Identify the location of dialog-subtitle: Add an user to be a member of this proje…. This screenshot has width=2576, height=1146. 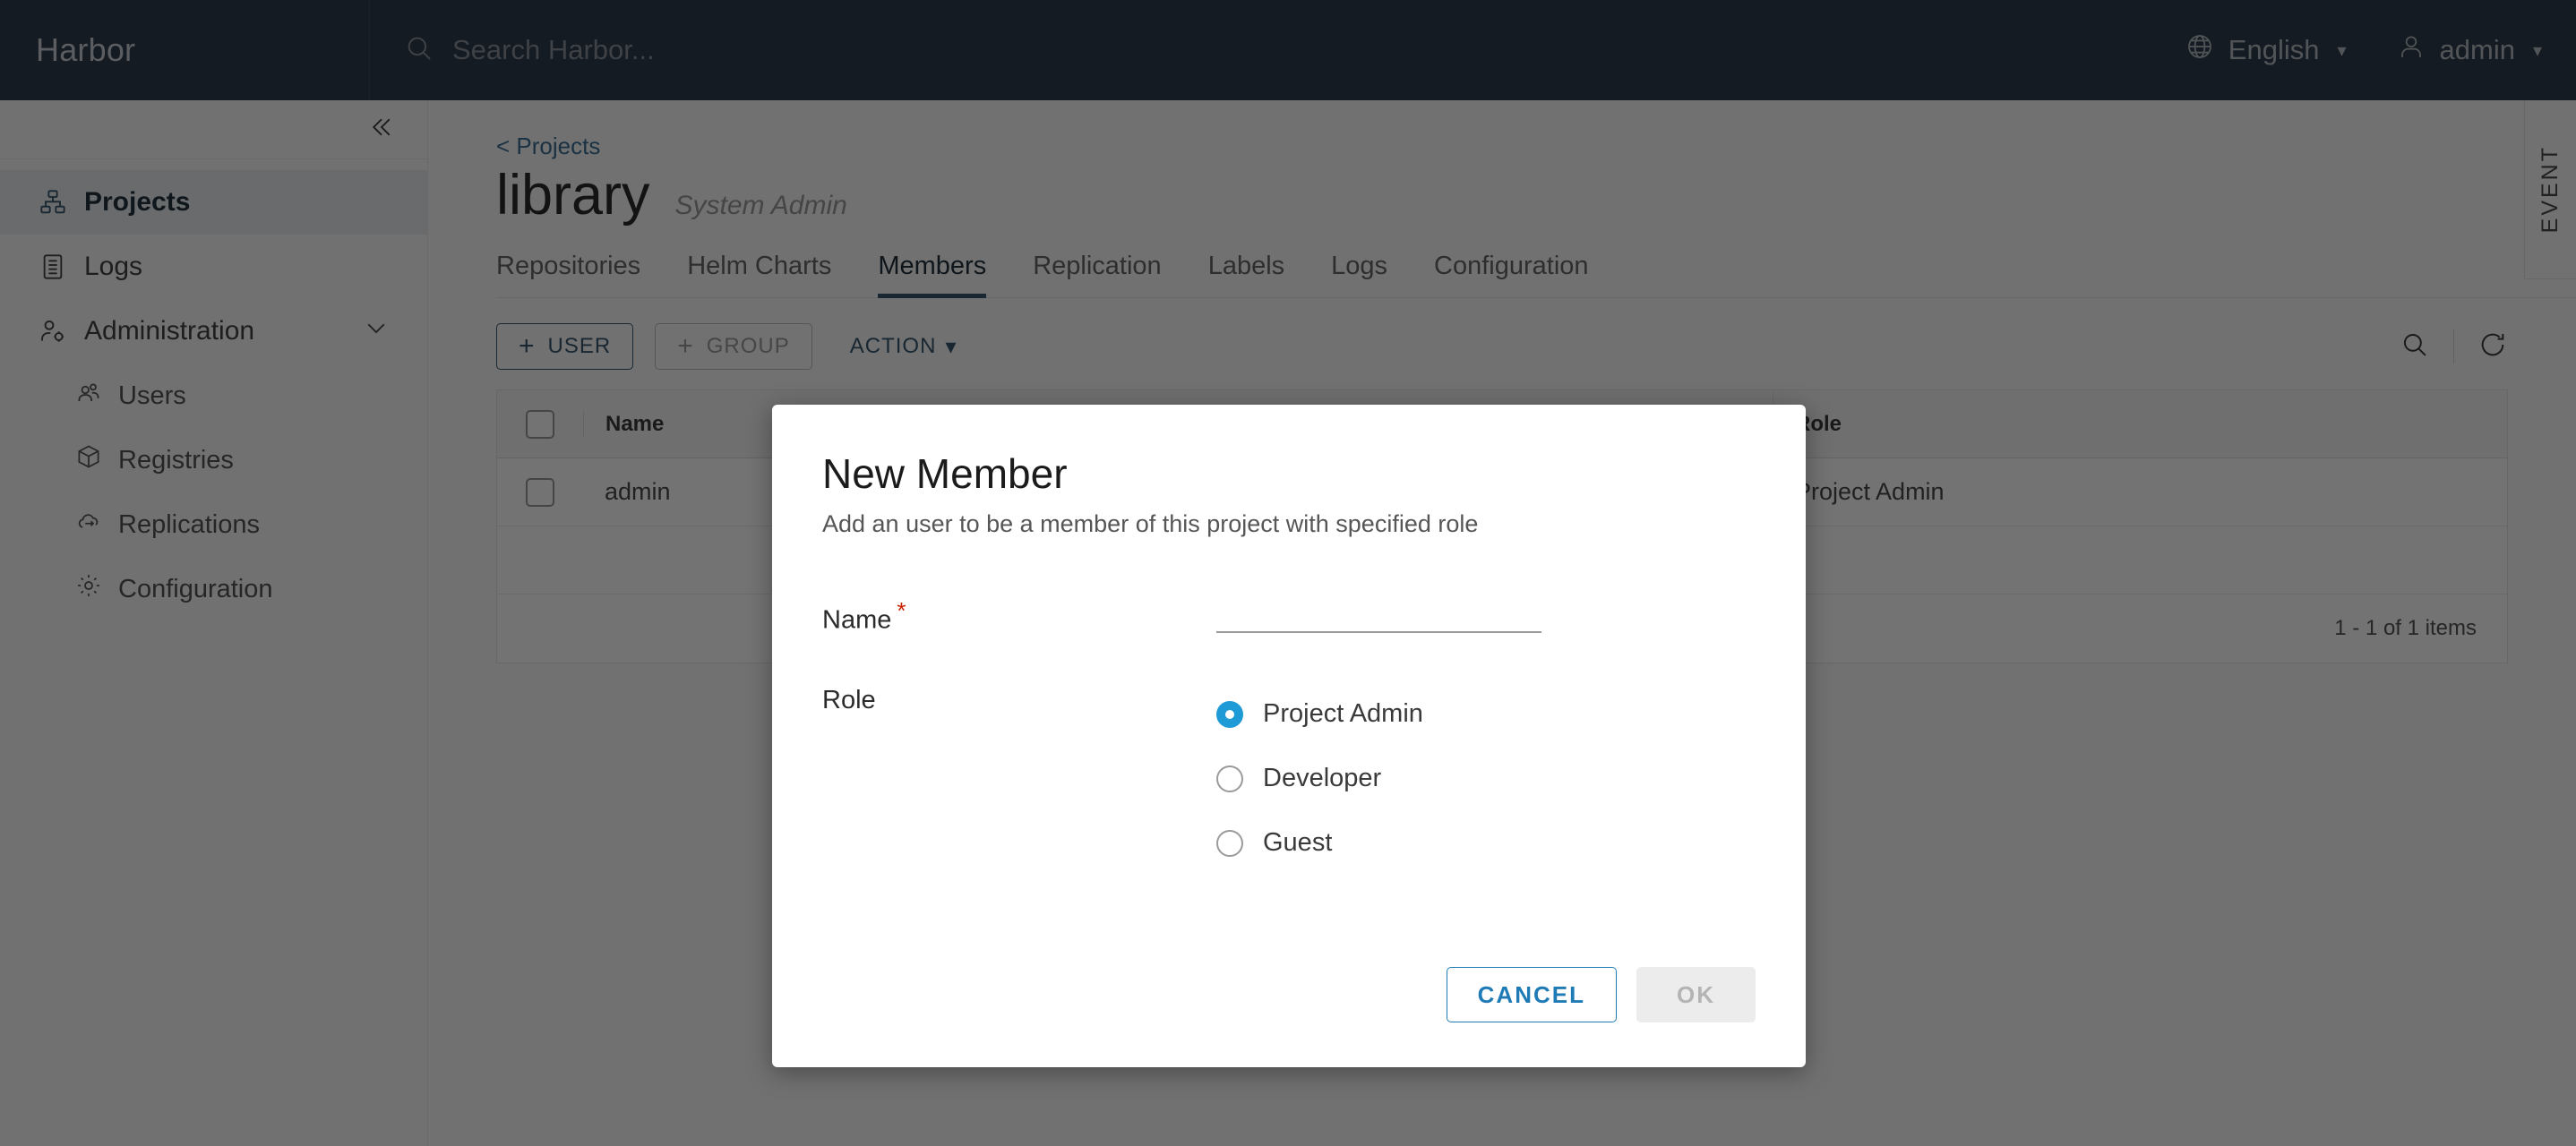
(1150, 523).